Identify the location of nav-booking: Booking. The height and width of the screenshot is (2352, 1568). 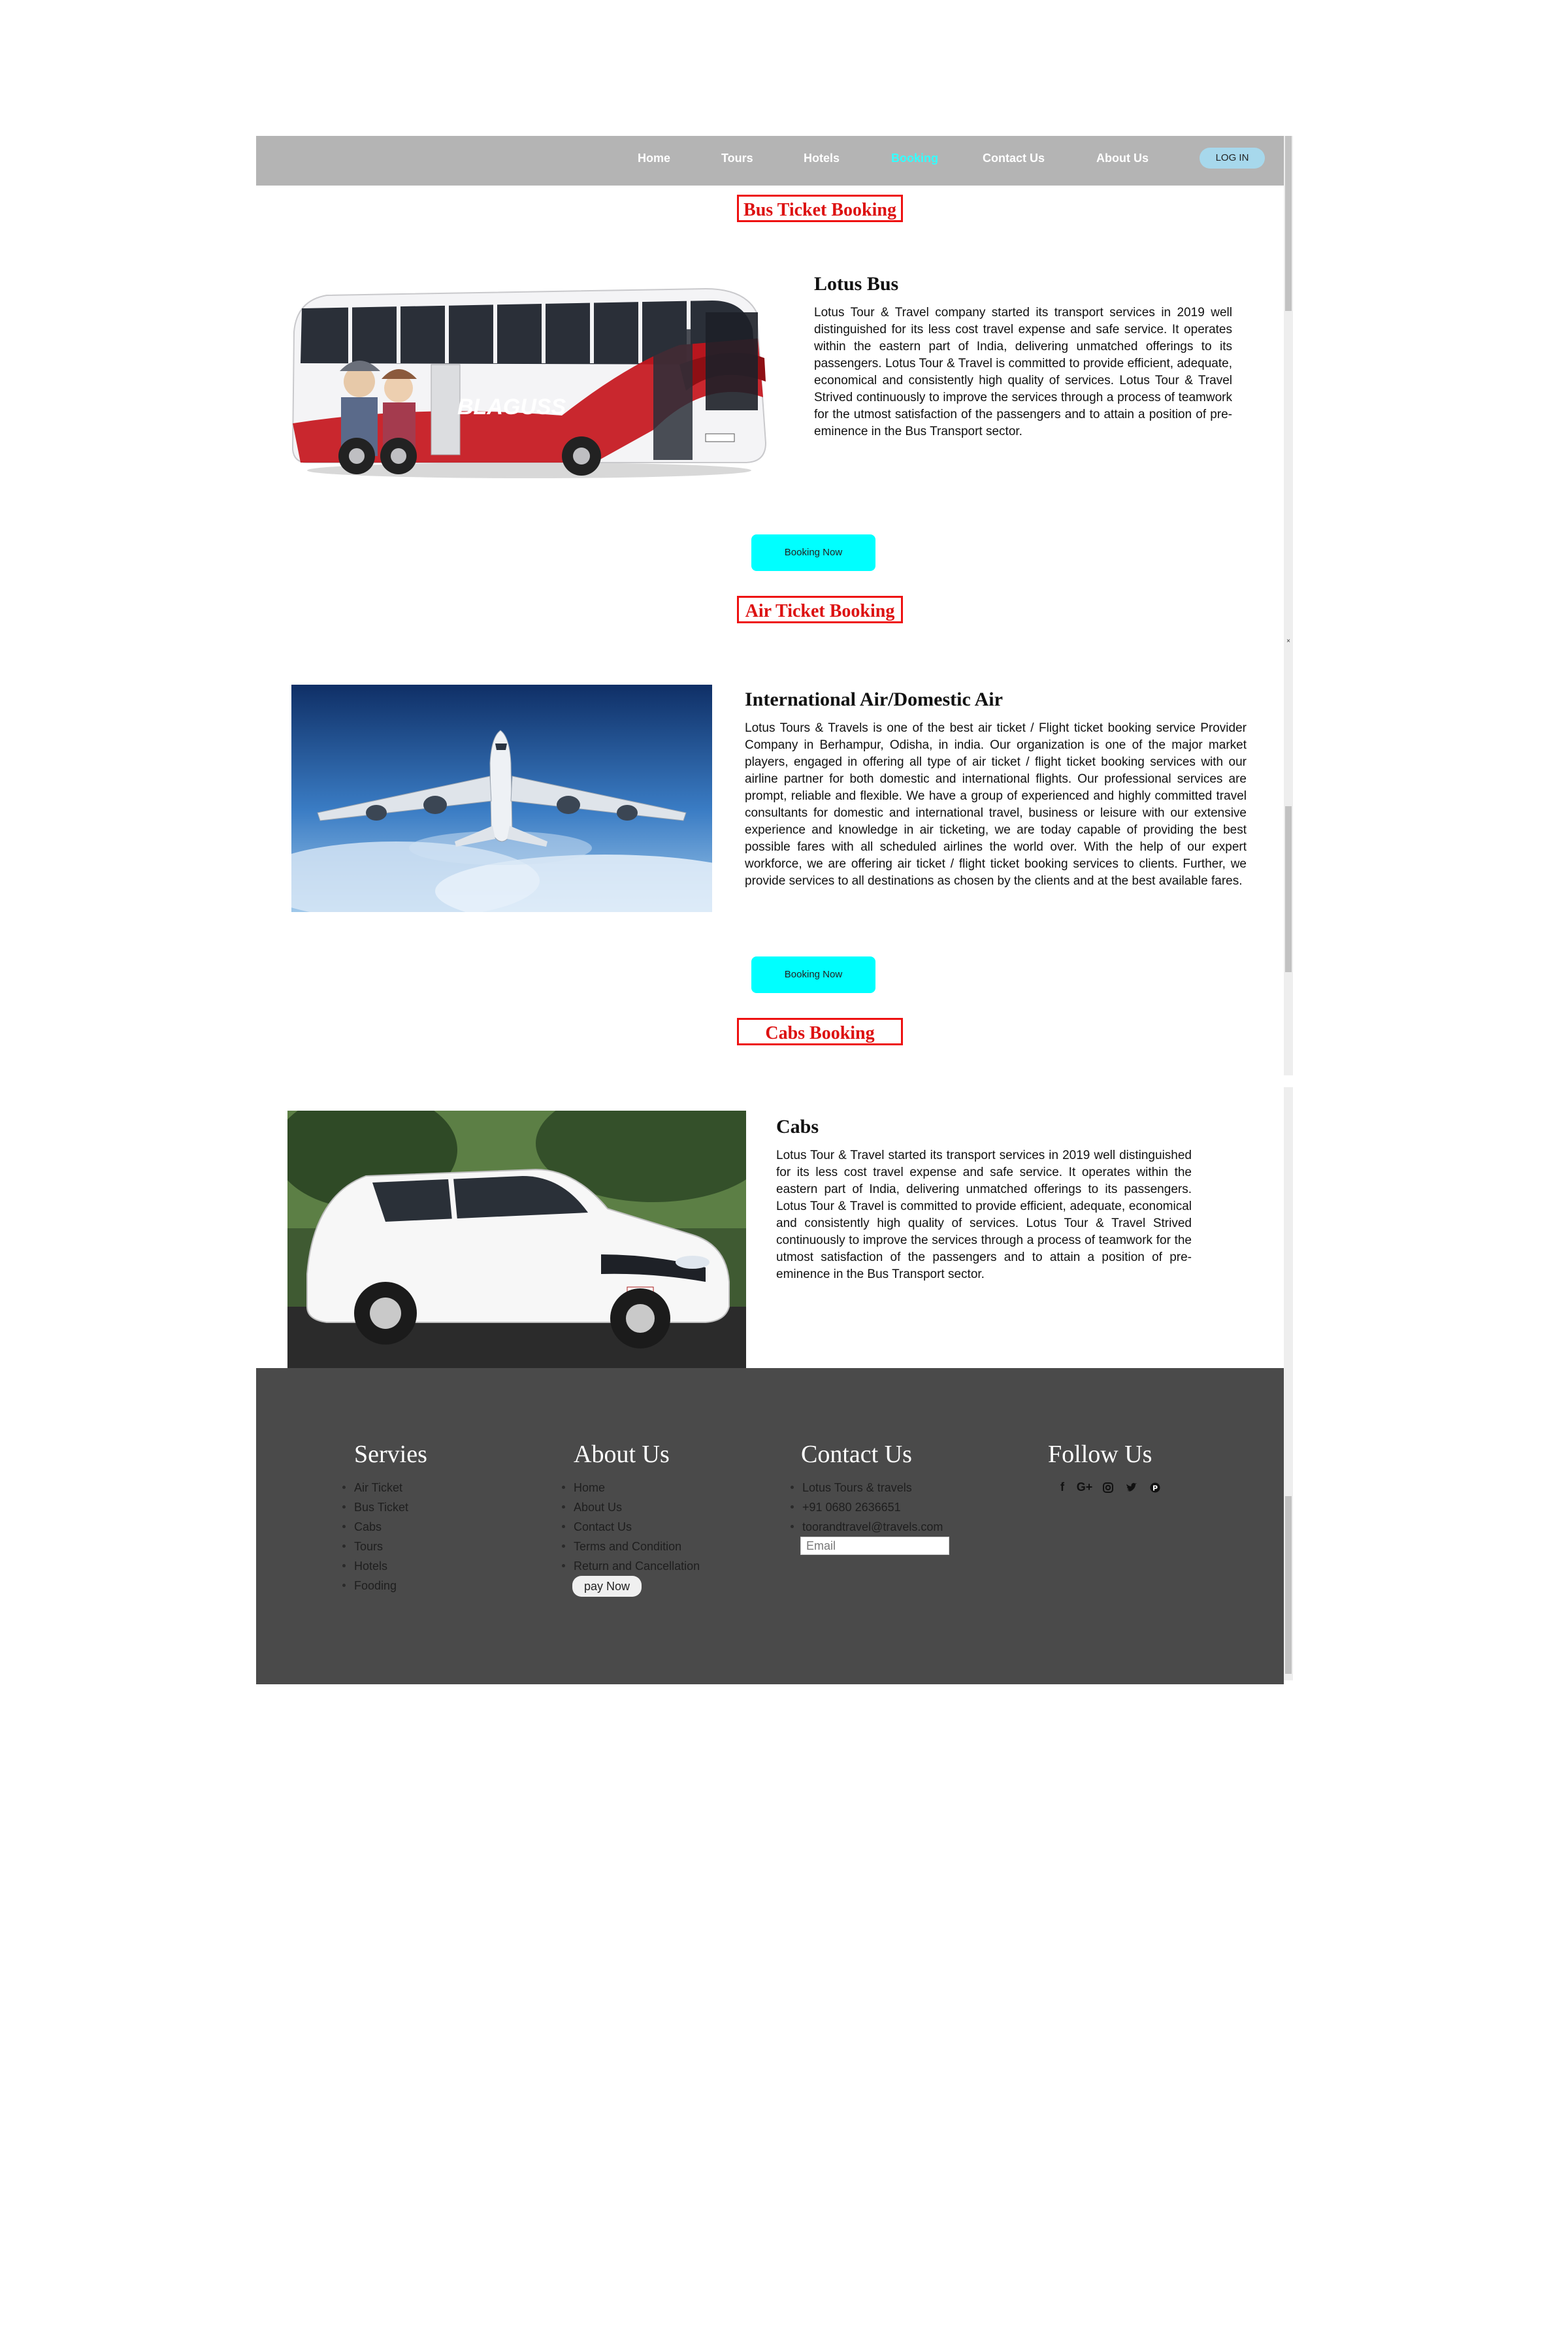
(914, 158).